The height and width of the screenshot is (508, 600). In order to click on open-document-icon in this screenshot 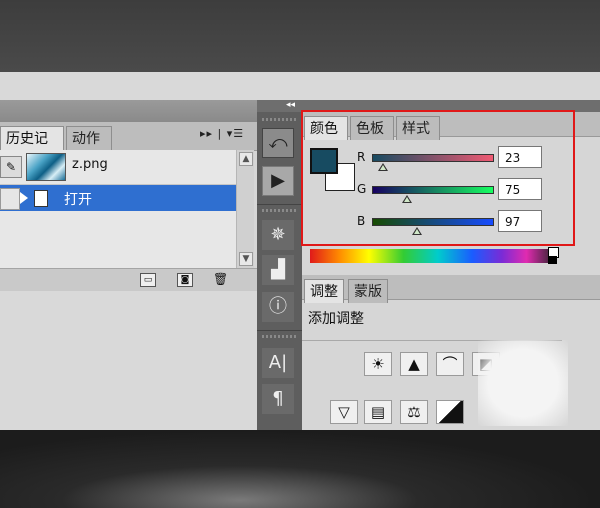, I will do `click(41, 198)`.